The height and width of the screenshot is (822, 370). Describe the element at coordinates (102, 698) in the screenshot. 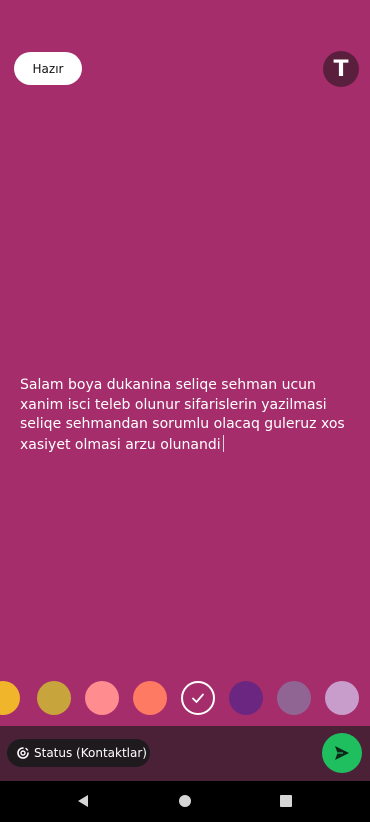

I see `color-swatch-pink` at that location.